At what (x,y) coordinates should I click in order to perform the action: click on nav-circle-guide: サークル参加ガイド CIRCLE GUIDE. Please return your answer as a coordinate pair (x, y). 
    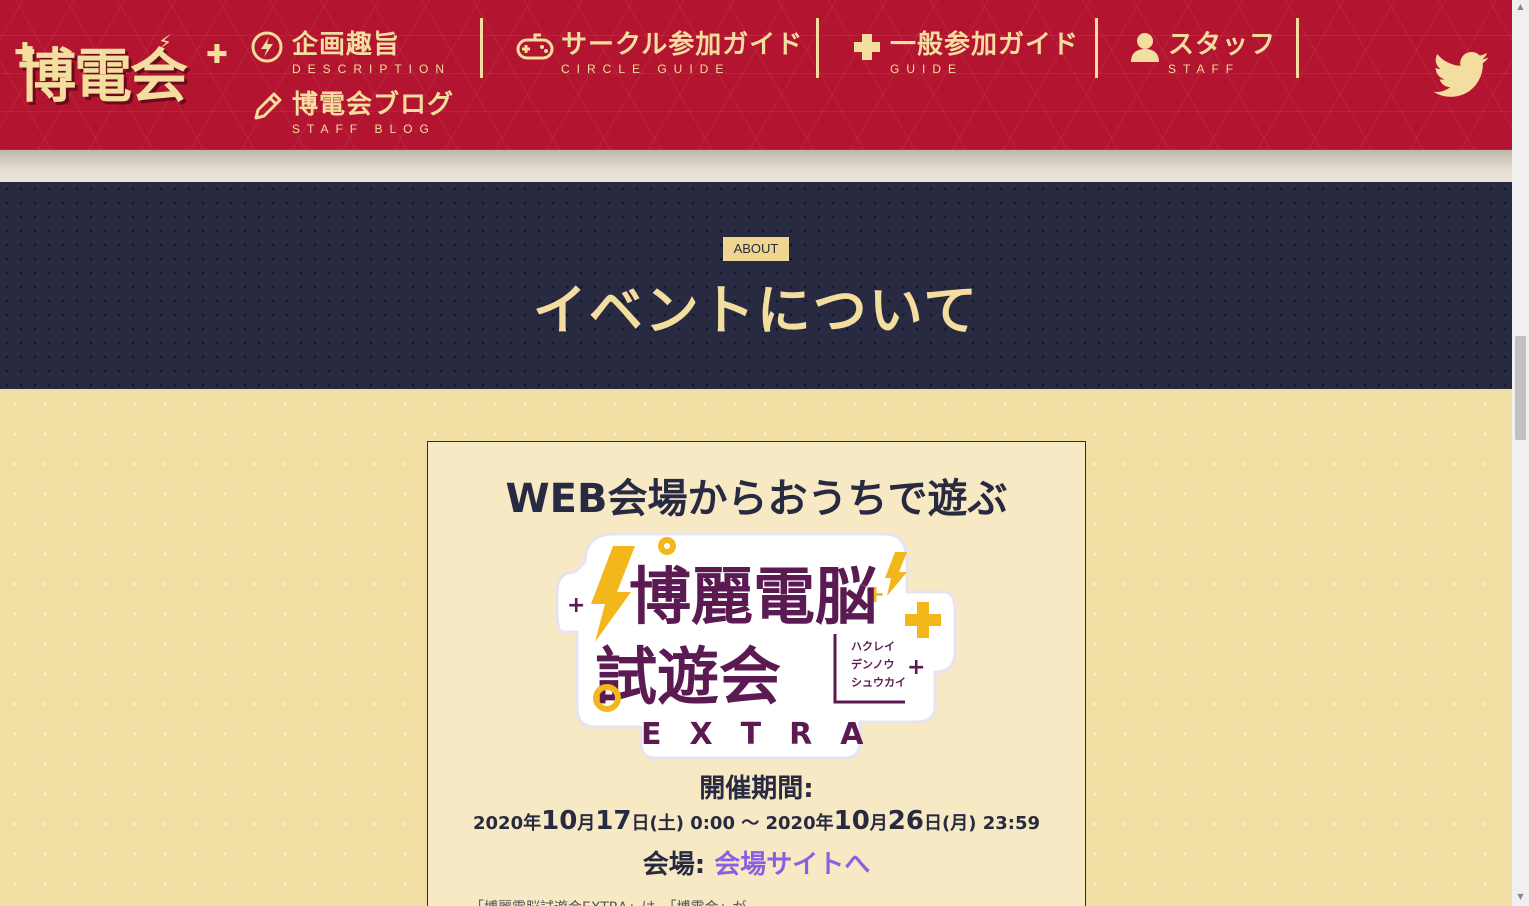
    Looking at the image, I should click on (660, 50).